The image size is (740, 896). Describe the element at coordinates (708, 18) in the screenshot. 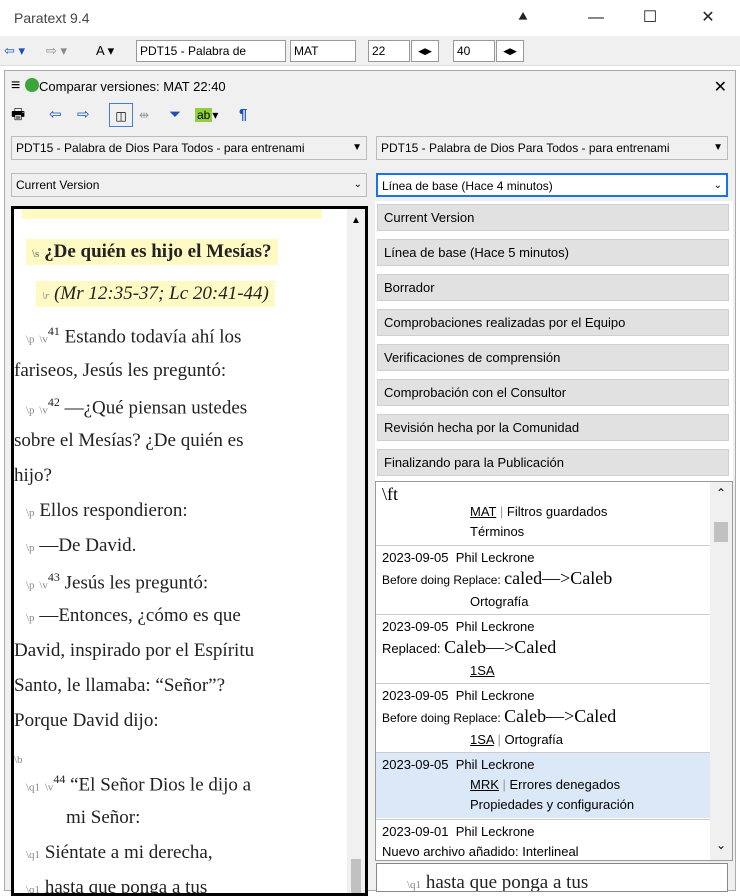

I see `close-button: ✕` at that location.